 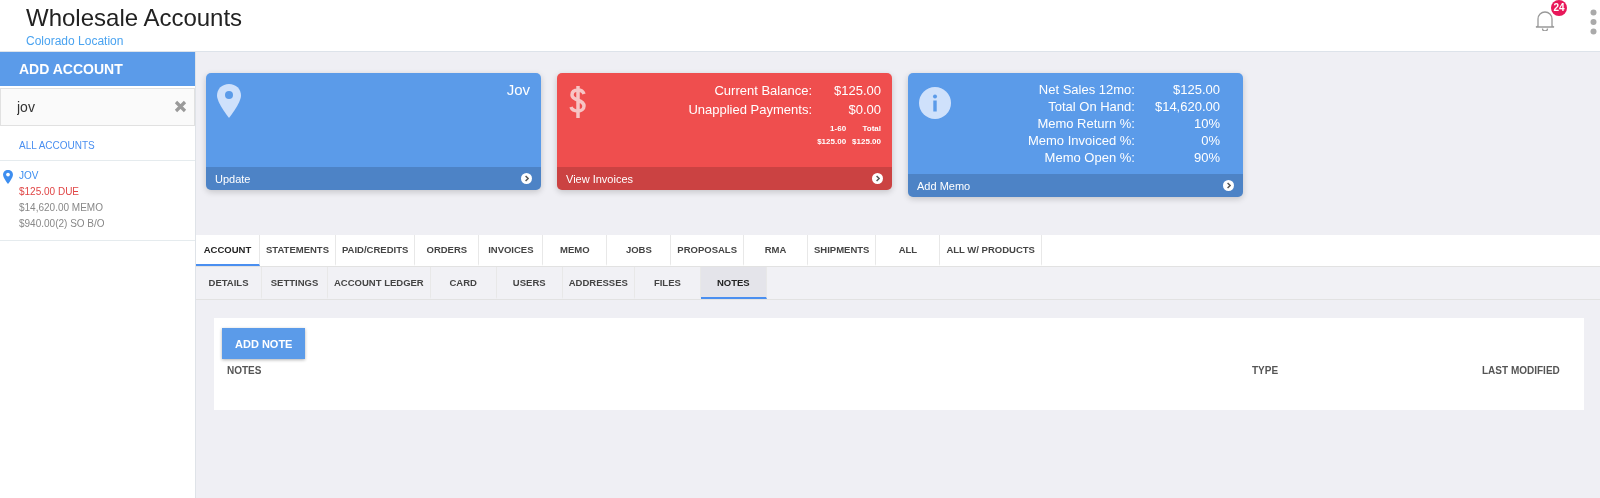 I want to click on tab: STATEMENTS, so click(x=298, y=250).